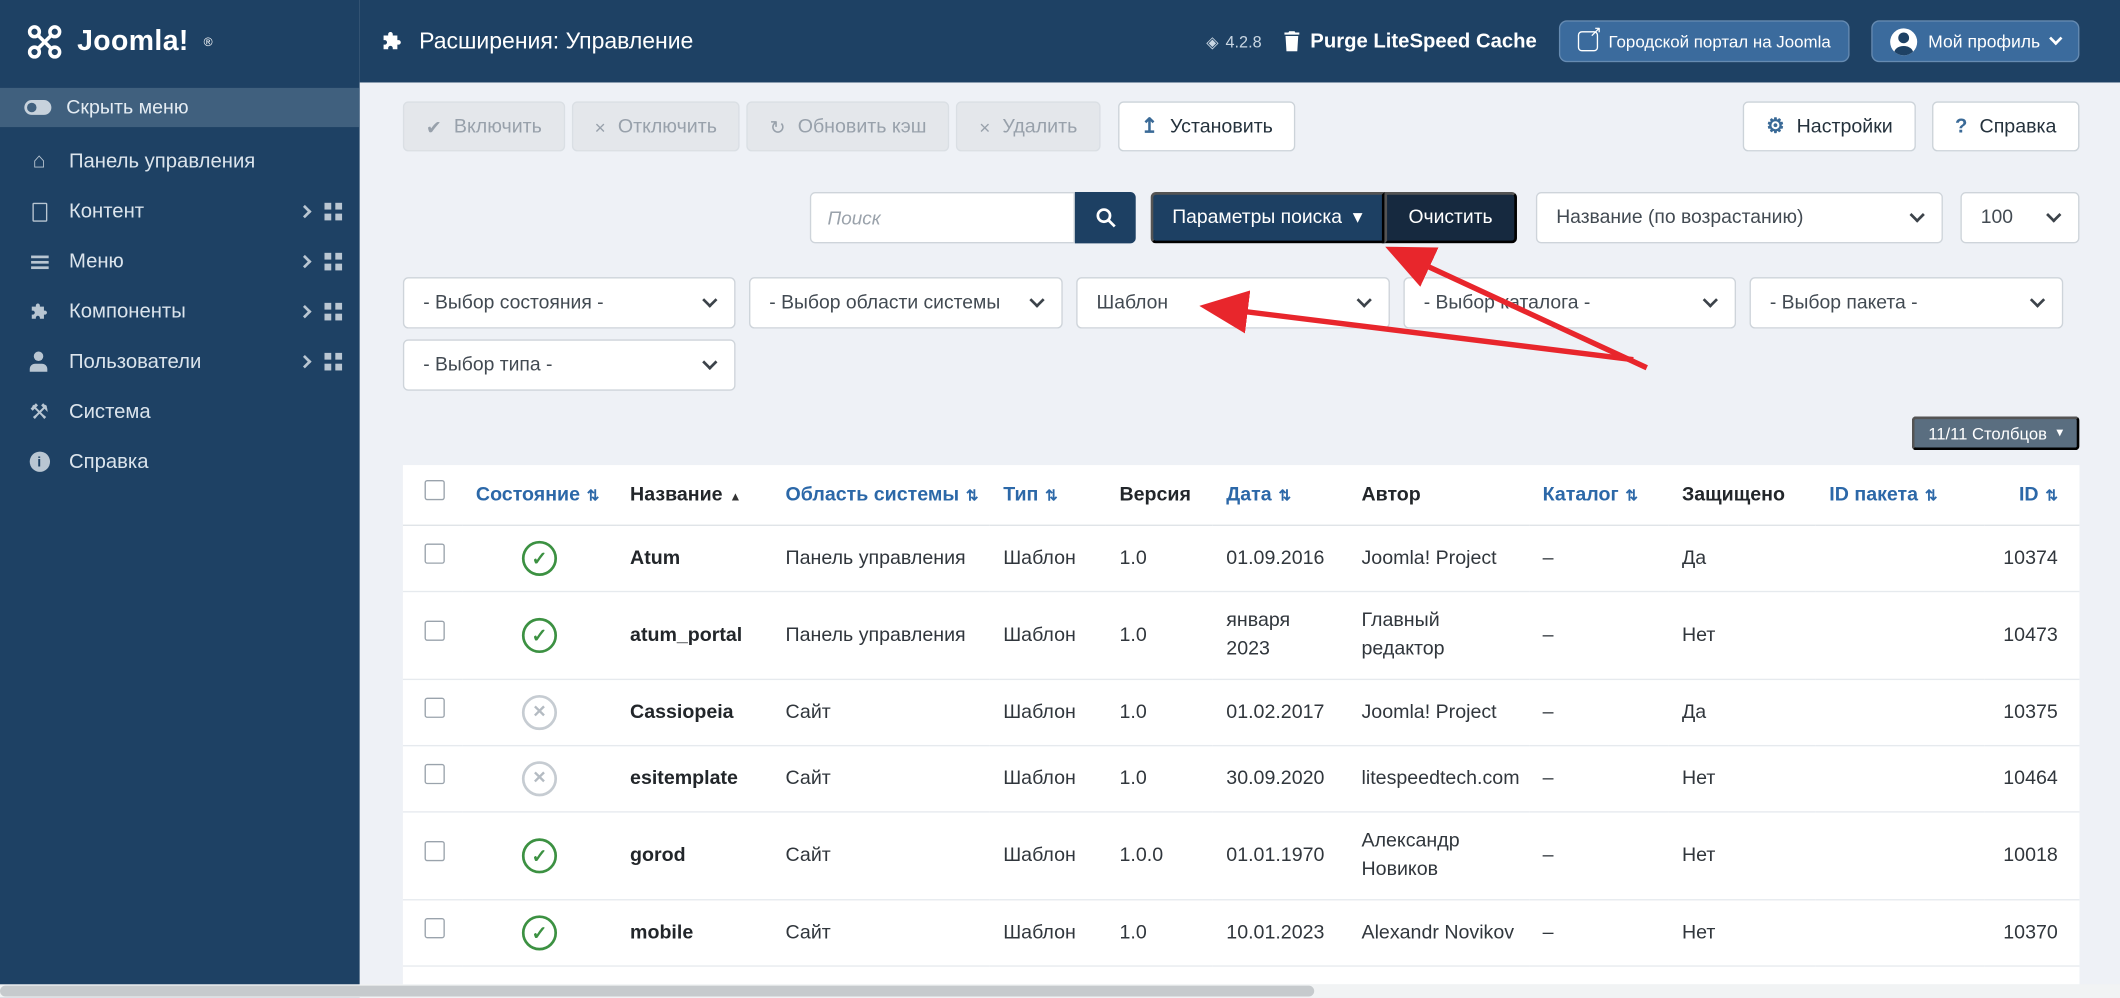 This screenshot has width=2120, height=998. Describe the element at coordinates (39, 361) in the screenshot. I see `users-icon` at that location.